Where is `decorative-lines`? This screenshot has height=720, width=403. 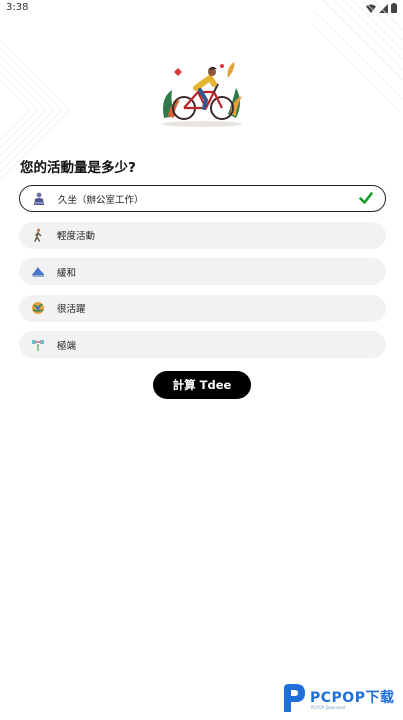 decorative-lines is located at coordinates (358, 55).